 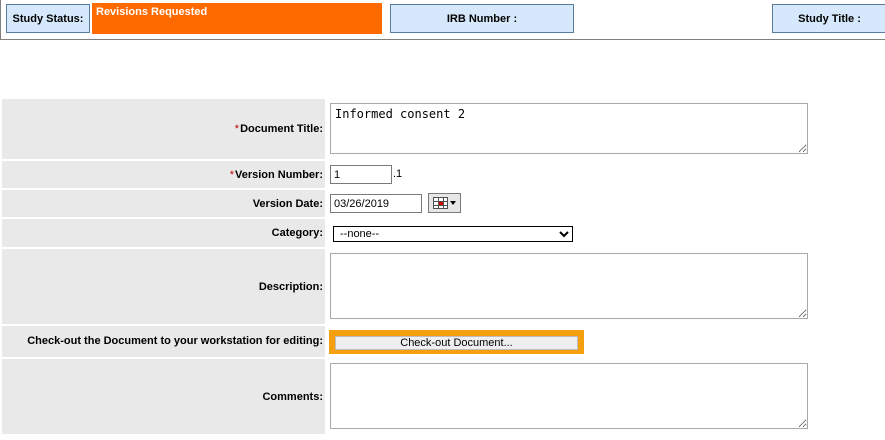 I want to click on description-cell, so click(x=606, y=286).